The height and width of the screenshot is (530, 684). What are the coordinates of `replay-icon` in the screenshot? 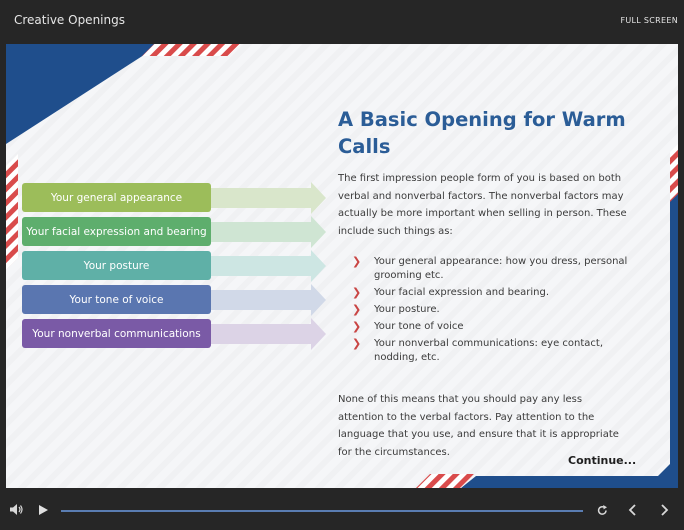 It's located at (602, 510).